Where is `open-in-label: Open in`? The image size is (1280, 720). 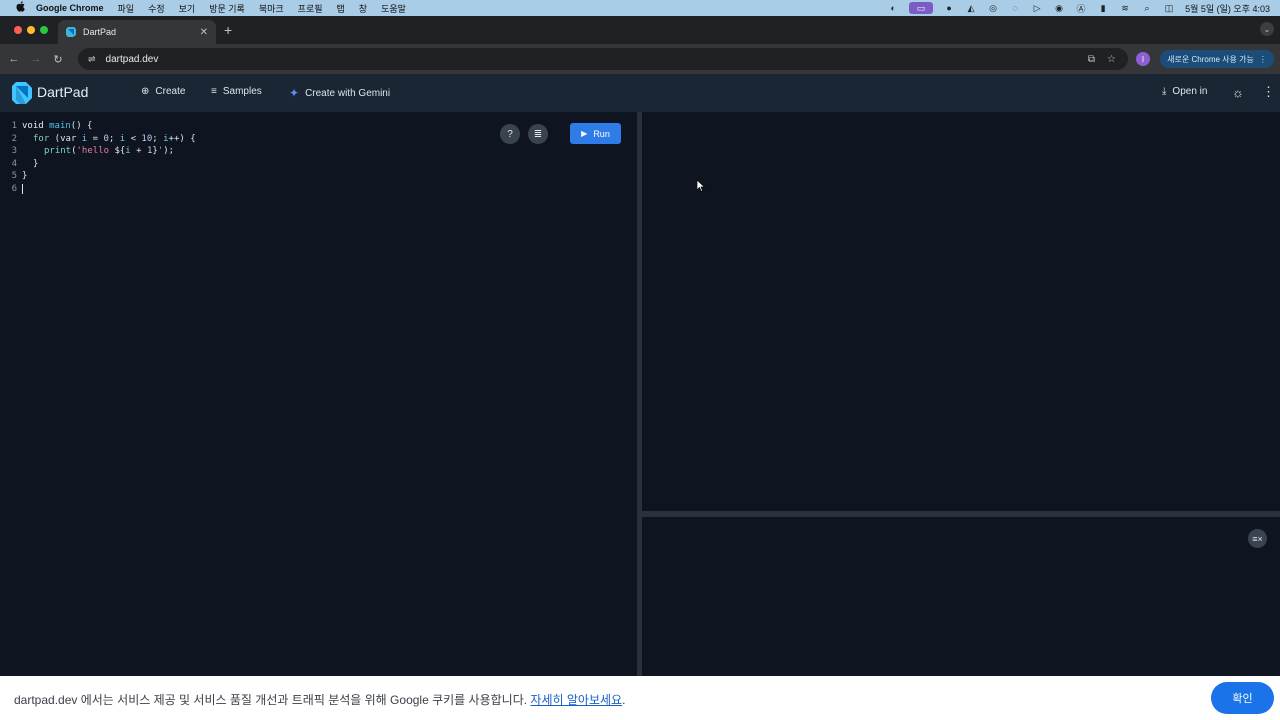
open-in-label: Open in is located at coordinates (1190, 91).